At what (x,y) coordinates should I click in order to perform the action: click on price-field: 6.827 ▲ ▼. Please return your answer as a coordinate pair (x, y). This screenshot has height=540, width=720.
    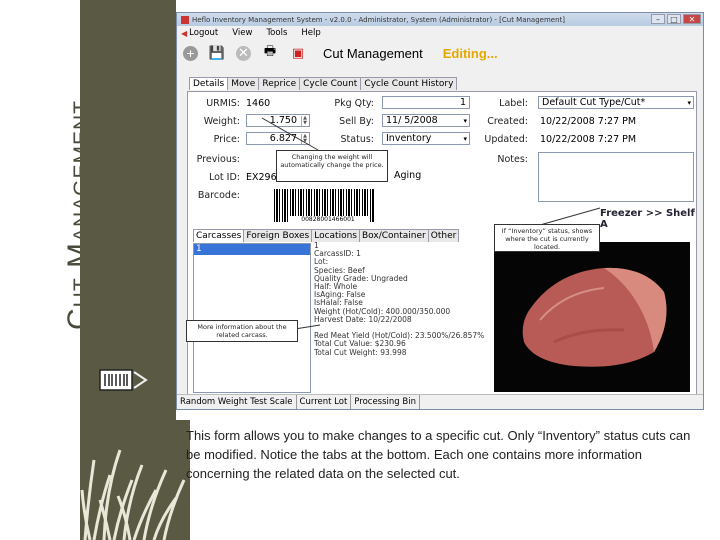
    Looking at the image, I should click on (278, 138).